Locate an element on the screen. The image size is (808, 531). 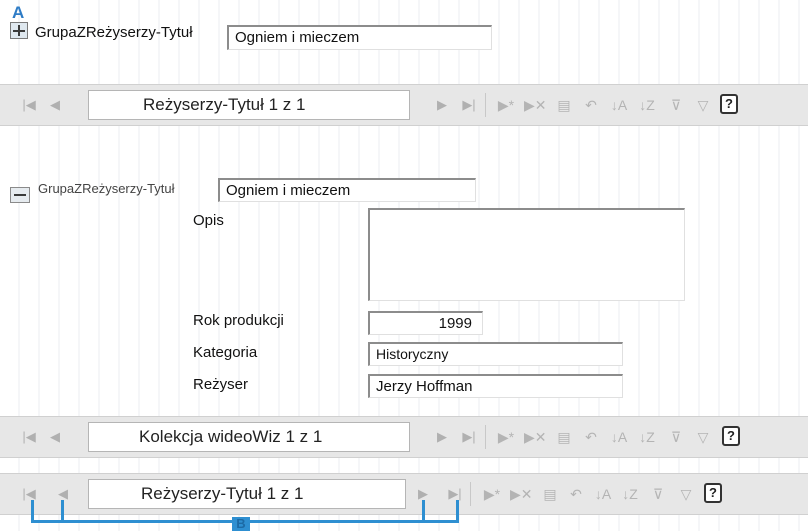
production-year-field: 1999 is located at coordinates (425, 323).